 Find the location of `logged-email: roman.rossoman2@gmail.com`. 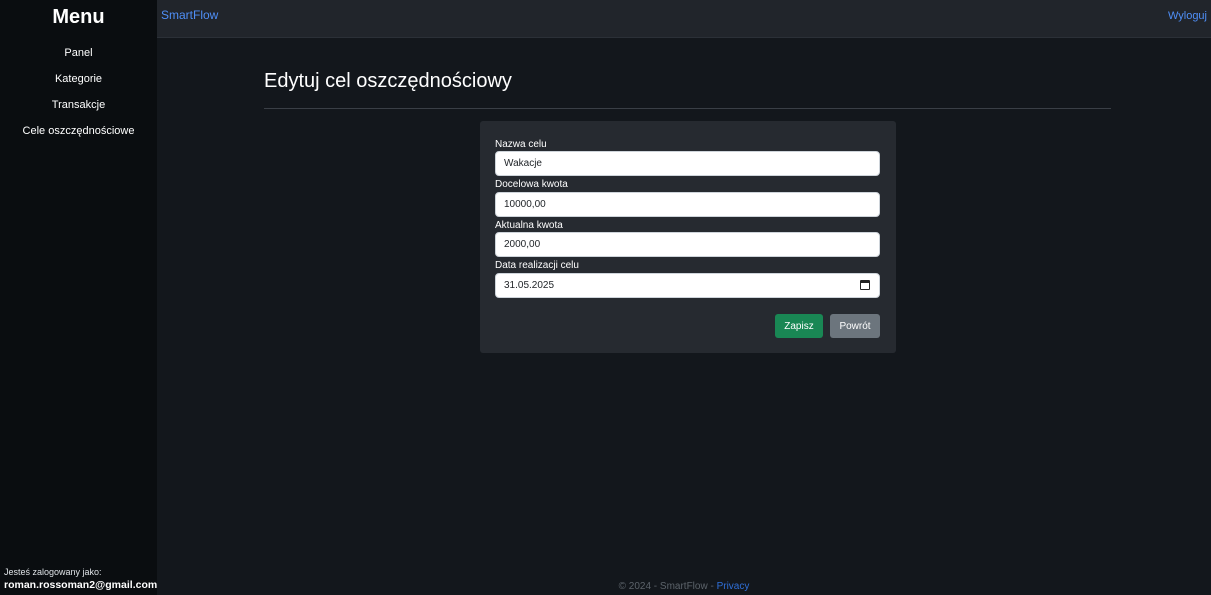

logged-email: roman.rossoman2@gmail.com is located at coordinates (81, 585).